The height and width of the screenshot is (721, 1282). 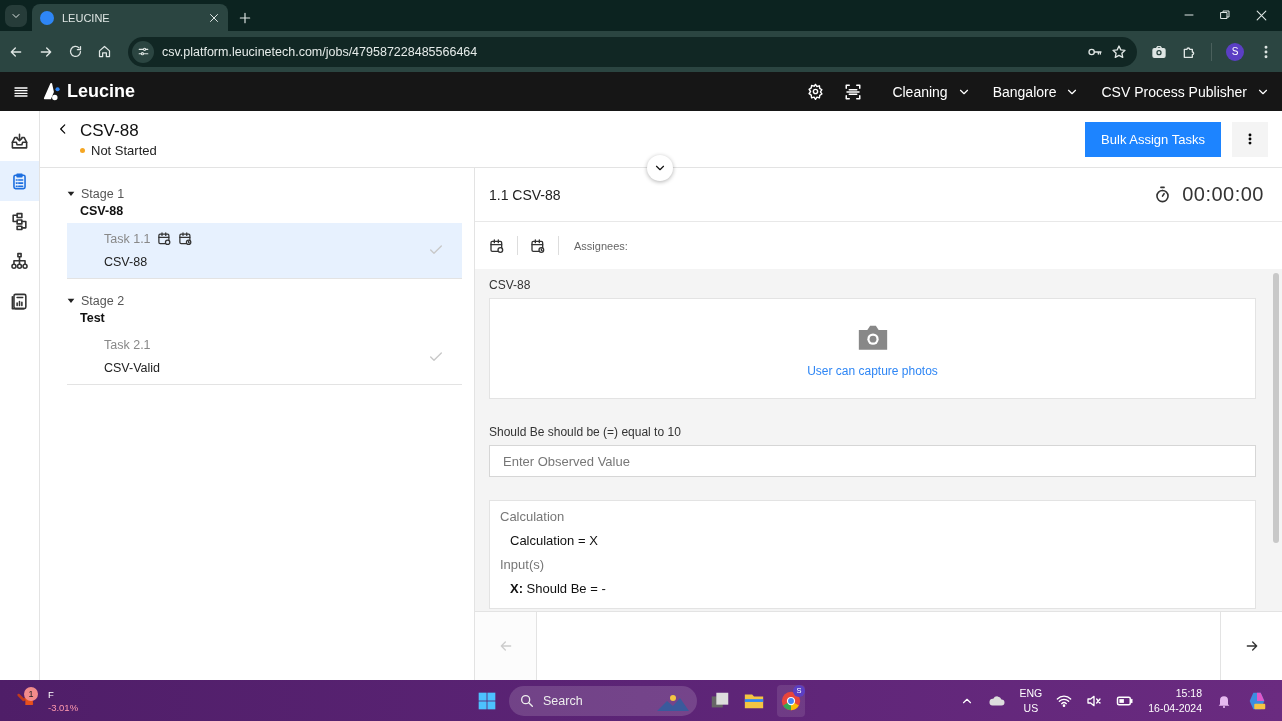 I want to click on header-dropdown: CSV Process Publisher, so click(x=1185, y=91).